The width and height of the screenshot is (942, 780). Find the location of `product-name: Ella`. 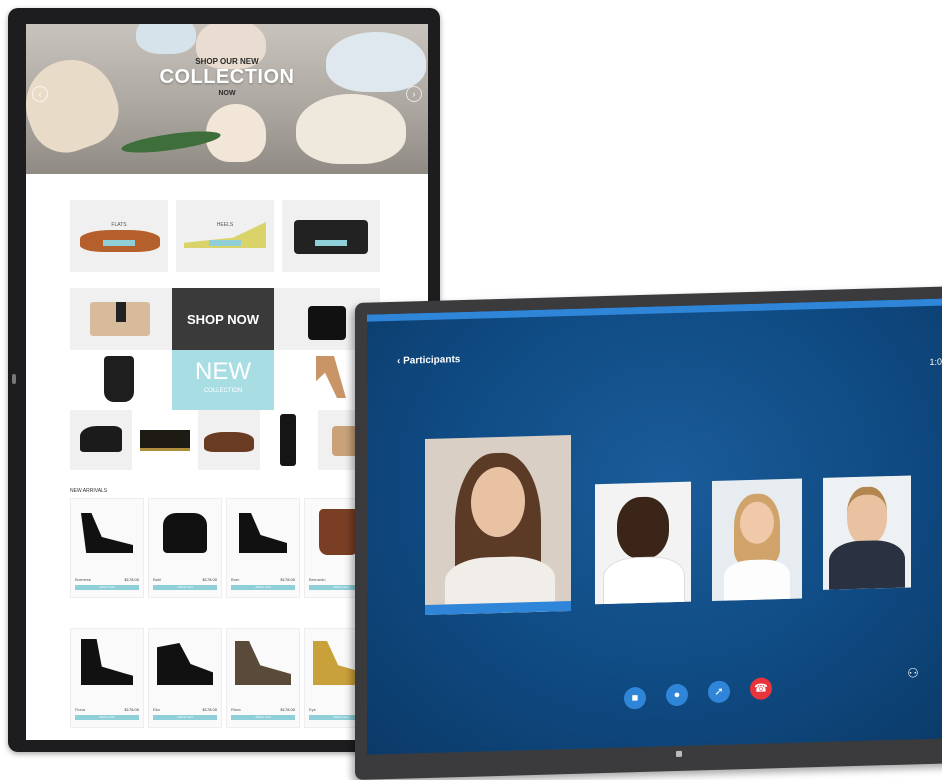

product-name: Ella is located at coordinates (156, 709).